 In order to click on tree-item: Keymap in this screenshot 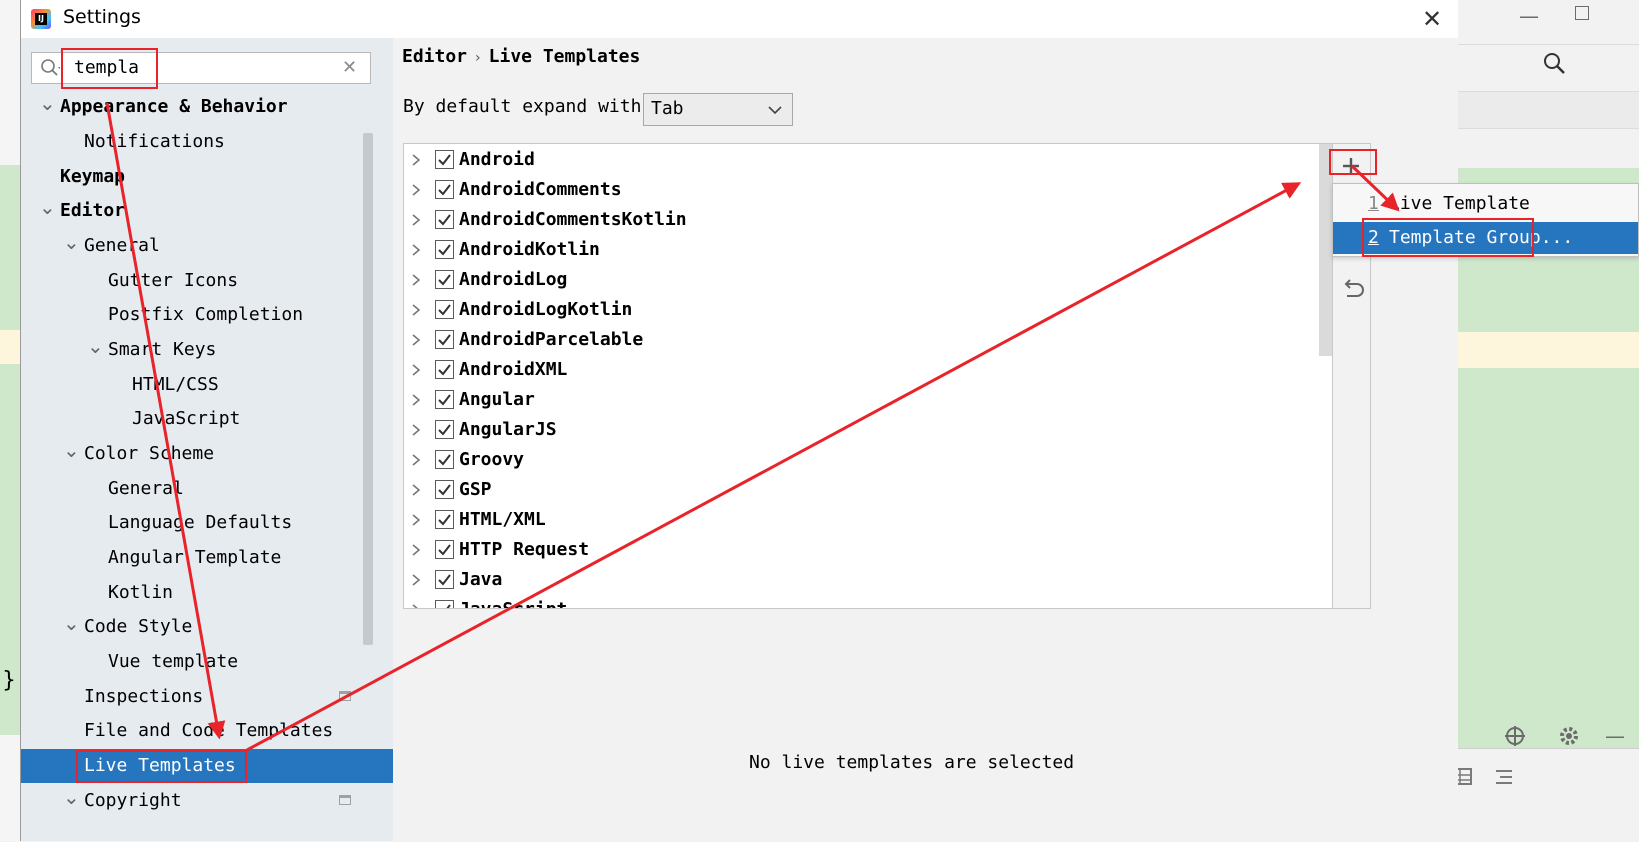, I will do `click(207, 177)`.